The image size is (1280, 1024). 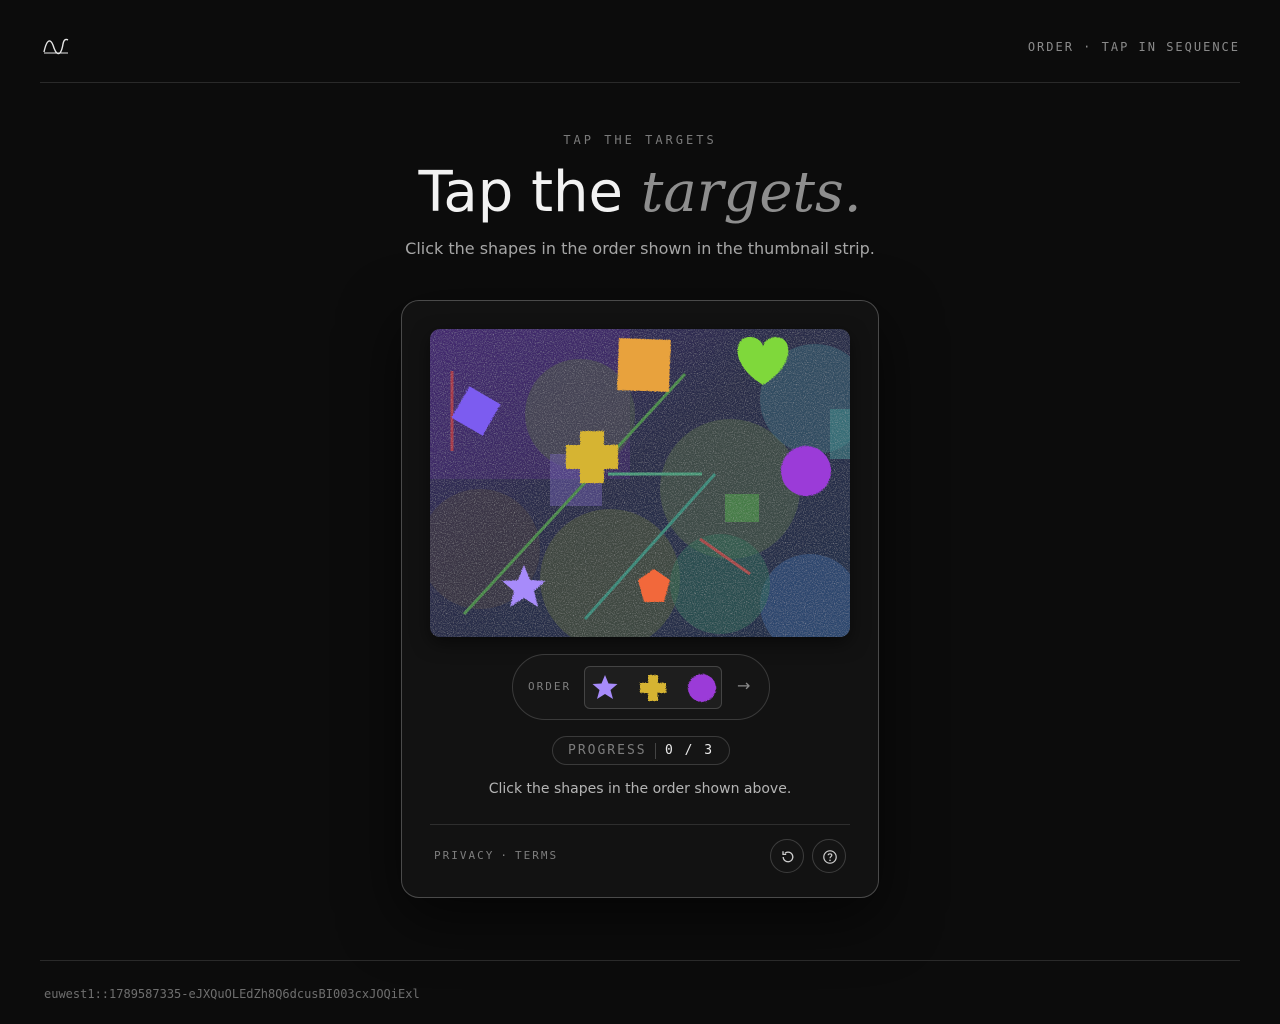 I want to click on help-button, so click(x=829, y=856).